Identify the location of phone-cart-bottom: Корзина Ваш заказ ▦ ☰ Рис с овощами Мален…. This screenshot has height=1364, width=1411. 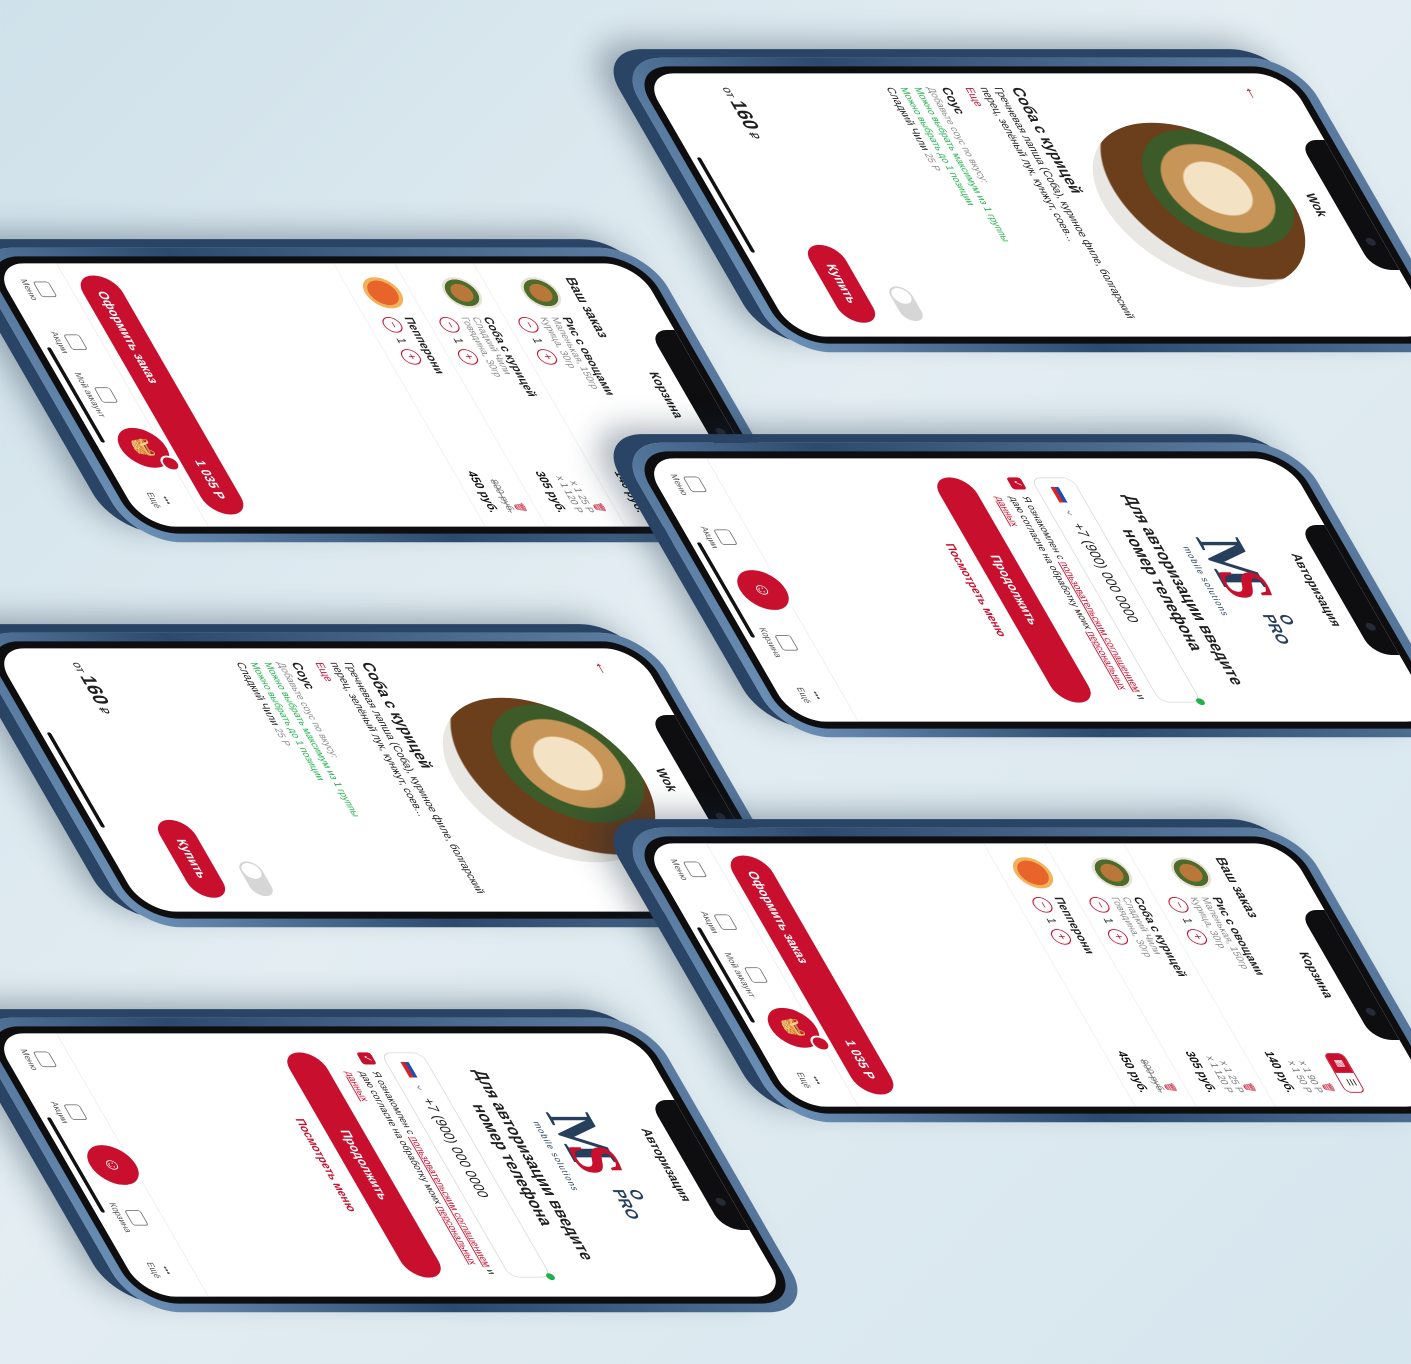
(1013, 975).